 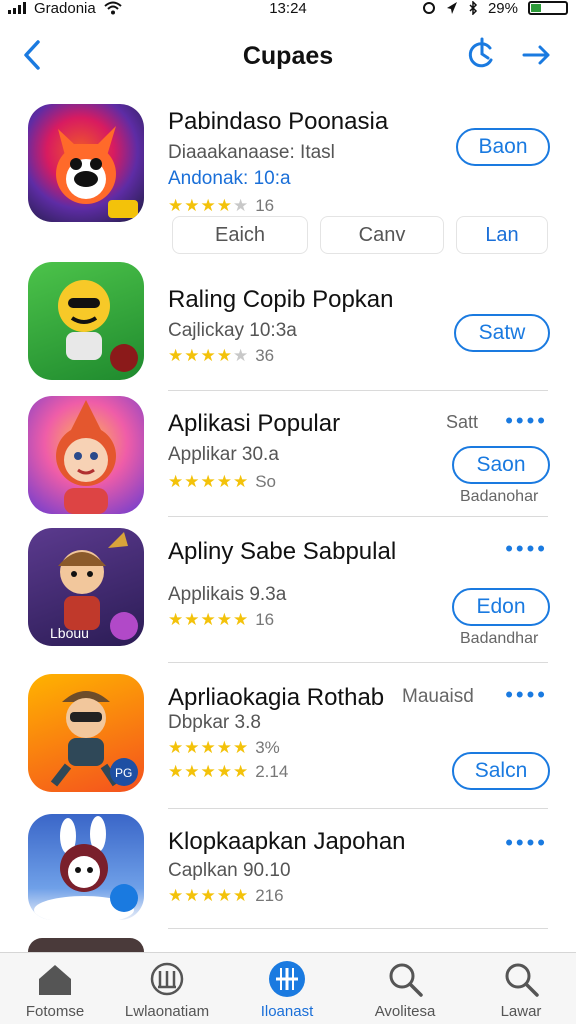 I want to click on add-icon, so click(x=287, y=979).